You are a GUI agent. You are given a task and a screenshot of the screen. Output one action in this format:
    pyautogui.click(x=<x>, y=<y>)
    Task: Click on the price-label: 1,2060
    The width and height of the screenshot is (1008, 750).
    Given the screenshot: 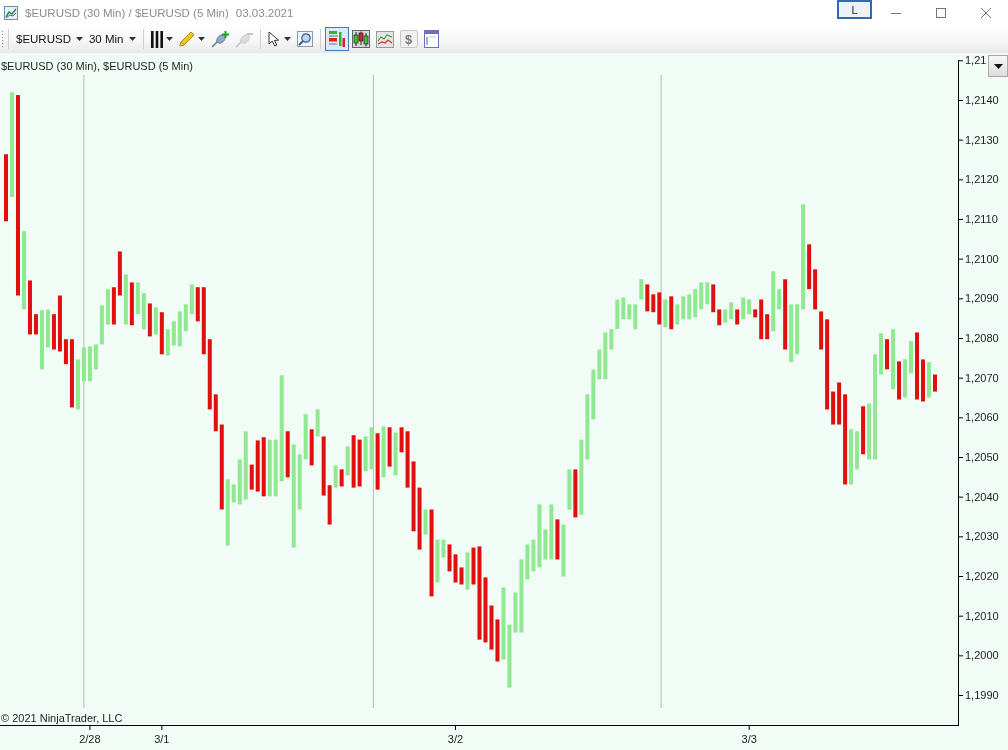 What is the action you would take?
    pyautogui.click(x=982, y=417)
    